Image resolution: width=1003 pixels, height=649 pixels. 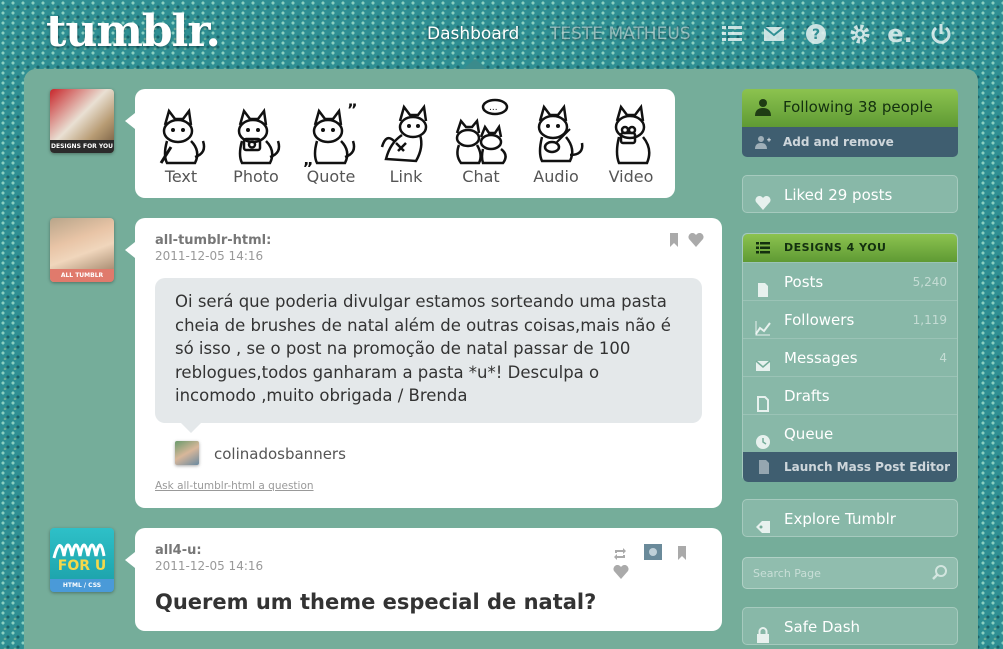 I want to click on blog-name-header: DESIGNS 4 YOU, so click(x=850, y=248).